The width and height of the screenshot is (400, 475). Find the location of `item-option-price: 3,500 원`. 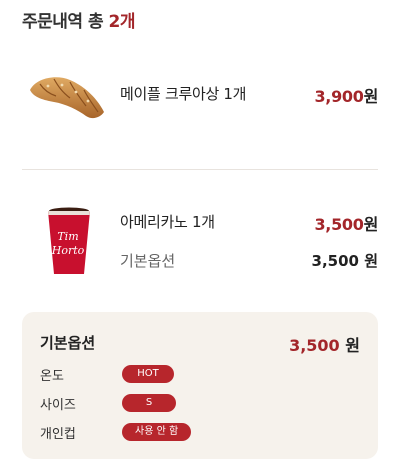

item-option-price: 3,500 원 is located at coordinates (344, 261).